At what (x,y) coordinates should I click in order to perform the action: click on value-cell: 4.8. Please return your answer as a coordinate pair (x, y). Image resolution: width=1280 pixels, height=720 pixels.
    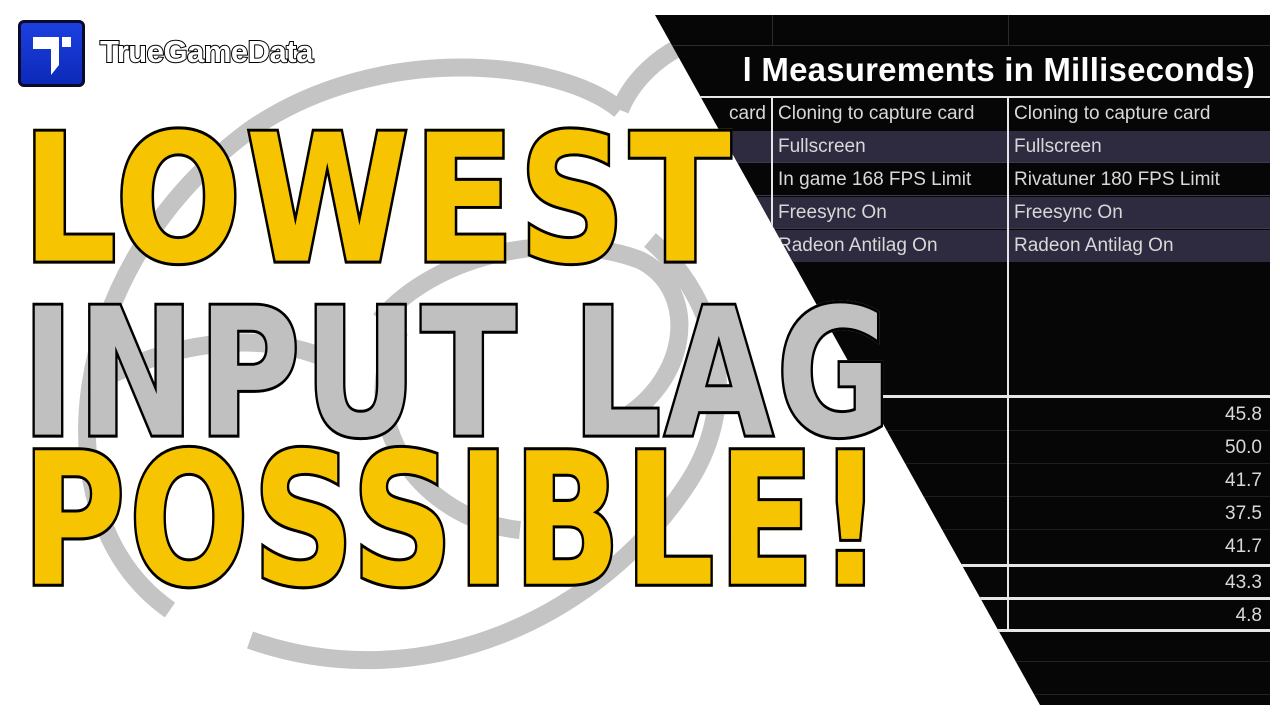
    Looking at the image, I should click on (1248, 615).